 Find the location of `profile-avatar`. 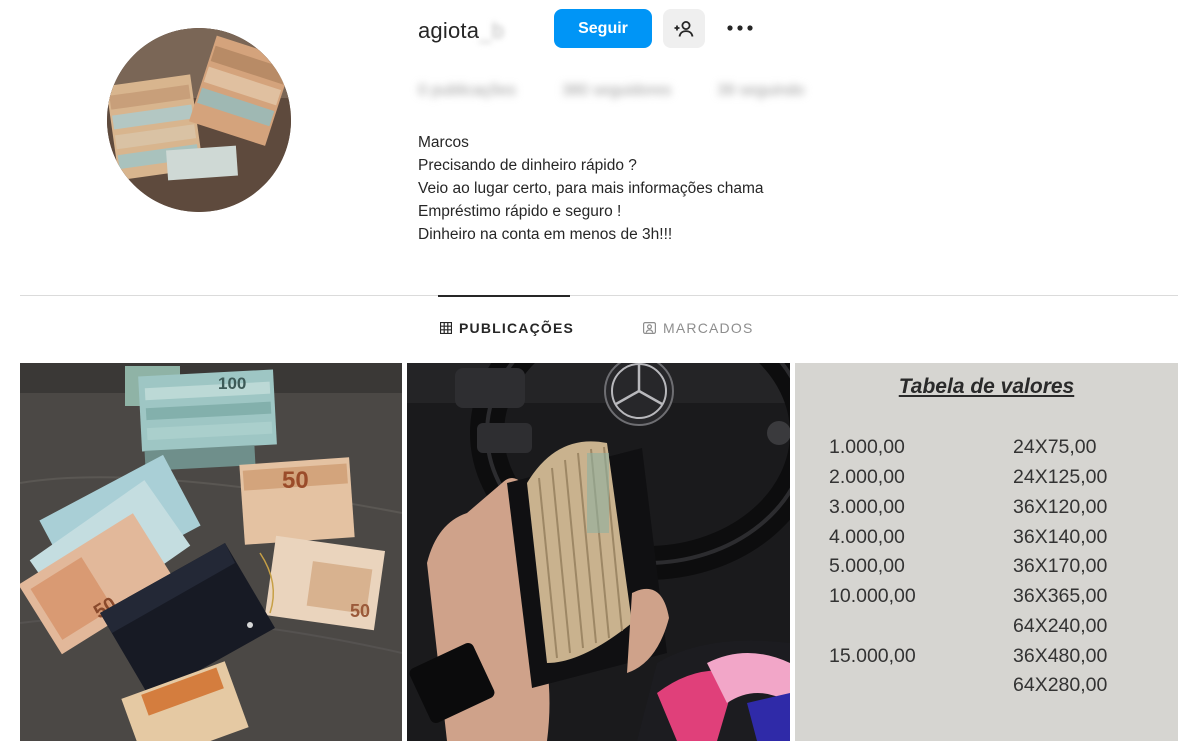

profile-avatar is located at coordinates (199, 120).